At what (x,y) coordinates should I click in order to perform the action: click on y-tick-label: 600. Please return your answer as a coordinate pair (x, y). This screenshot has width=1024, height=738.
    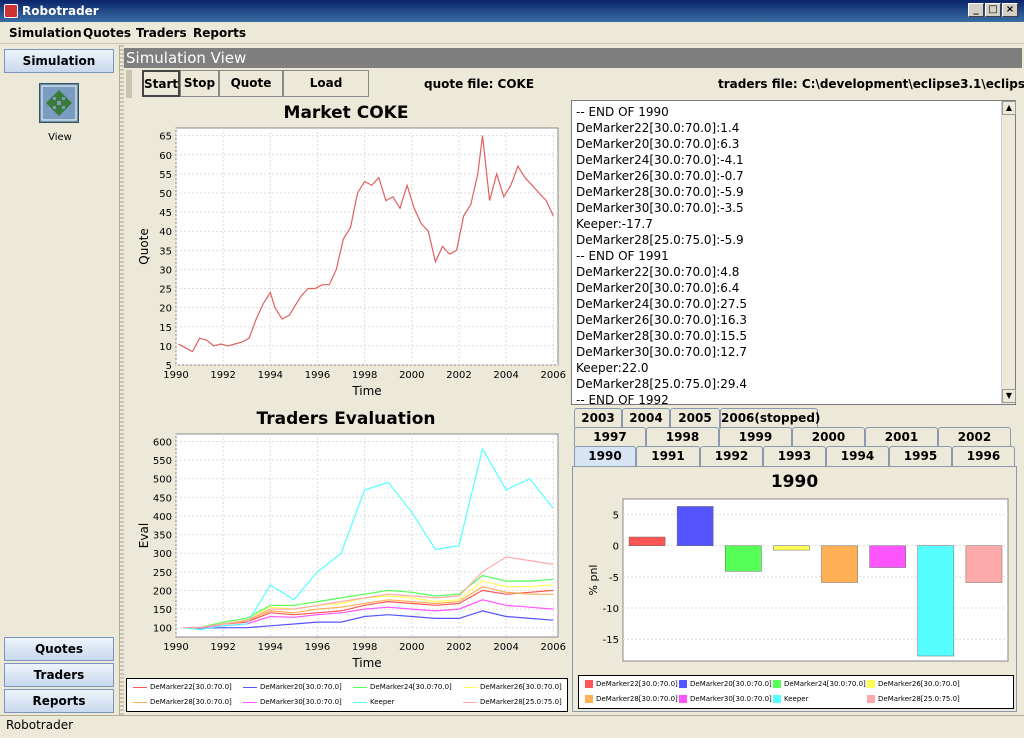
    Looking at the image, I should click on (162, 442).